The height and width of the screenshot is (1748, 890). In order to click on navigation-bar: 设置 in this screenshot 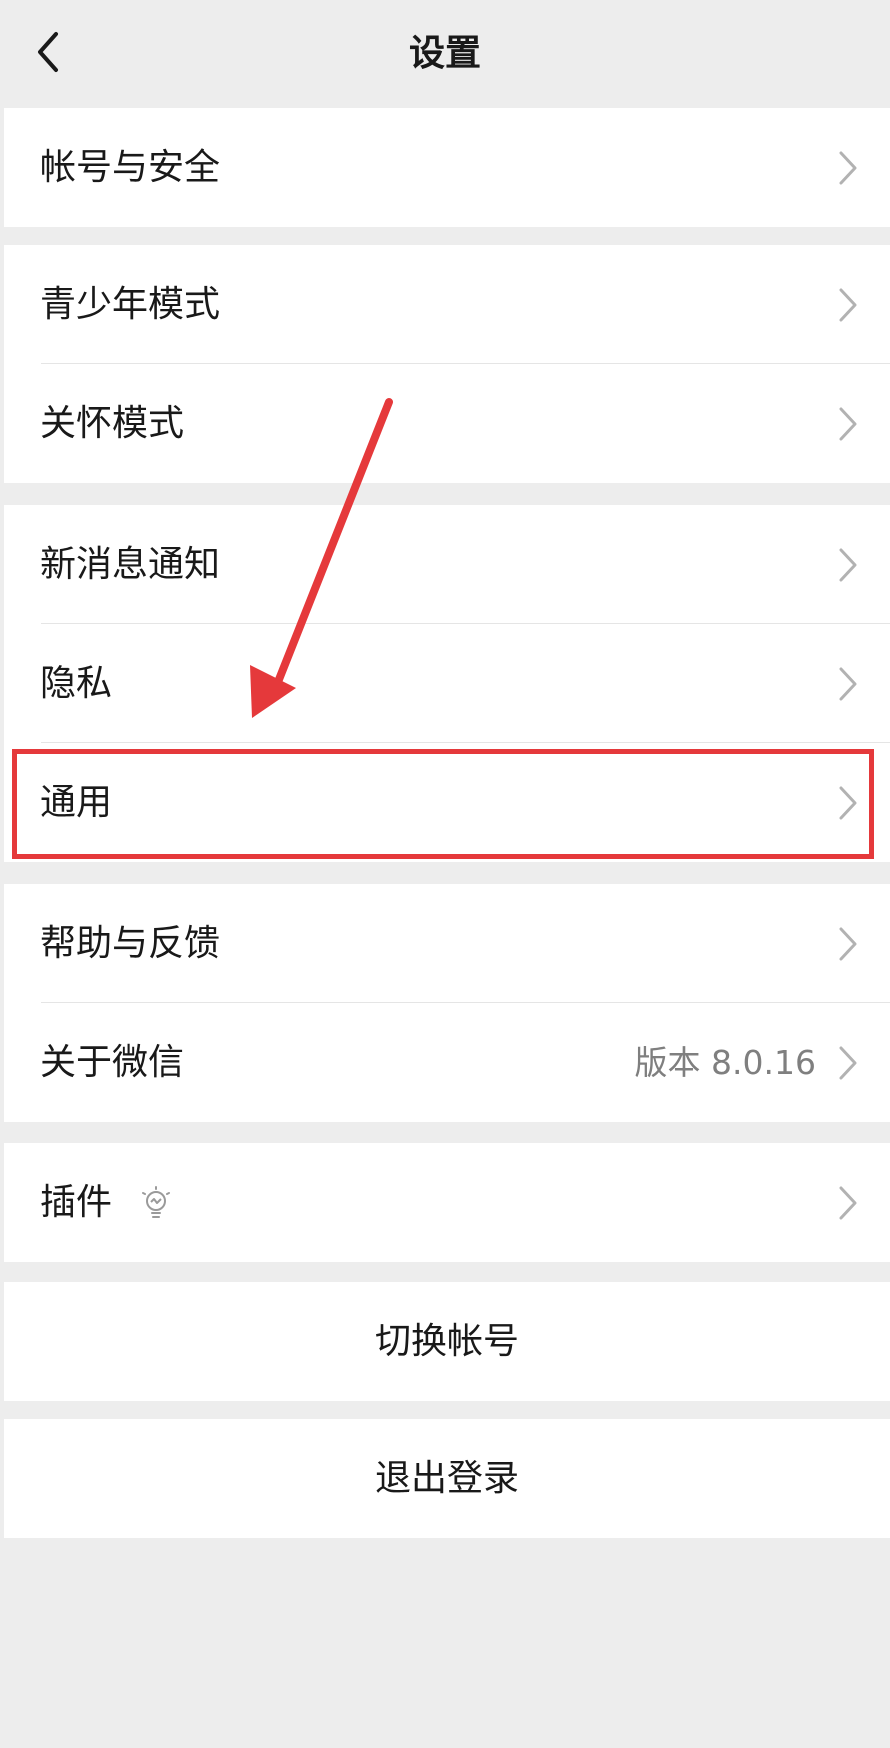, I will do `click(445, 54)`.